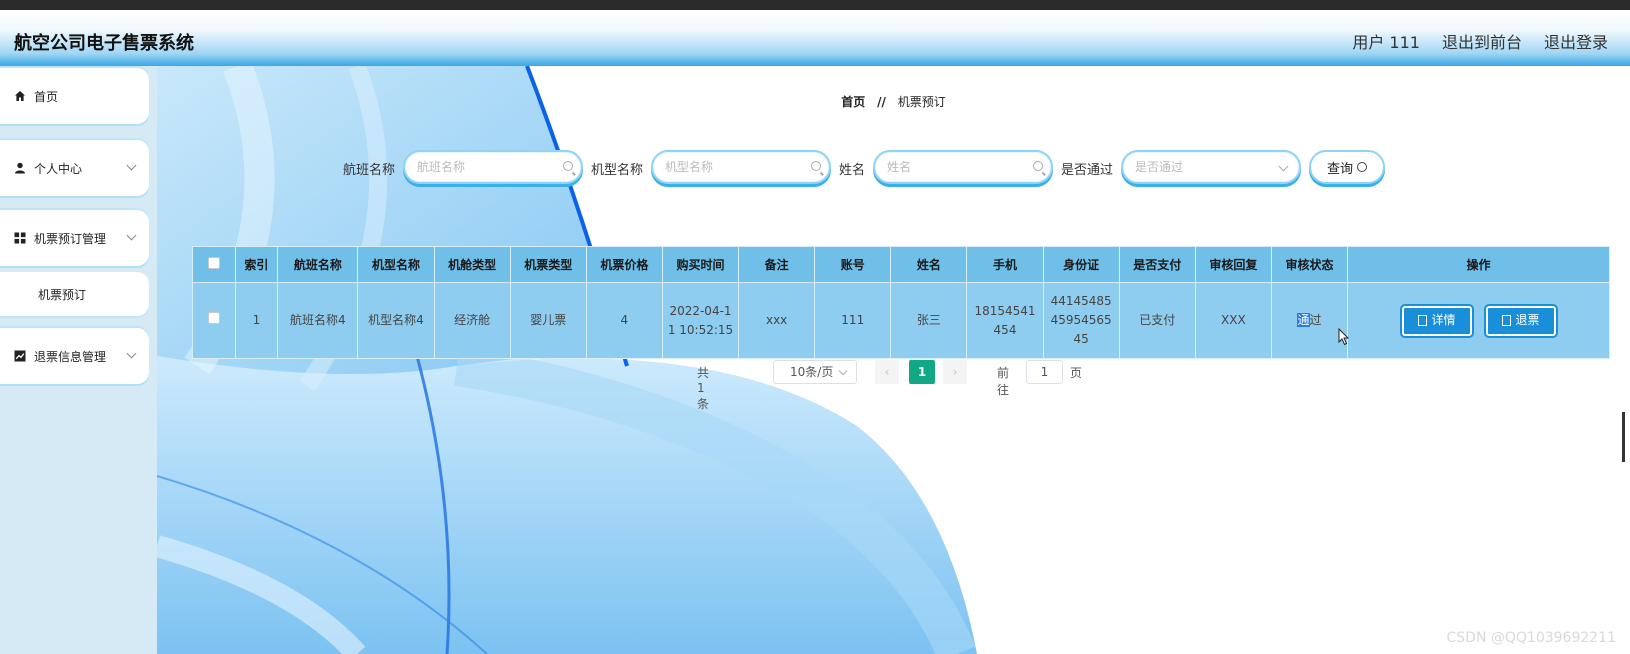 The height and width of the screenshot is (654, 1630). I want to click on name-input: 姓名, so click(963, 167).